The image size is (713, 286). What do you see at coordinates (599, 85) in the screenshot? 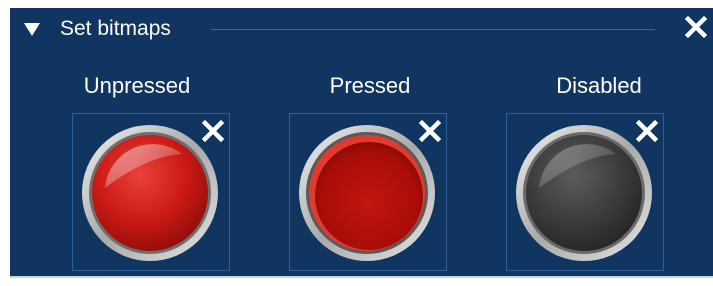
I see `state-label-disabled: Disabled` at bounding box center [599, 85].